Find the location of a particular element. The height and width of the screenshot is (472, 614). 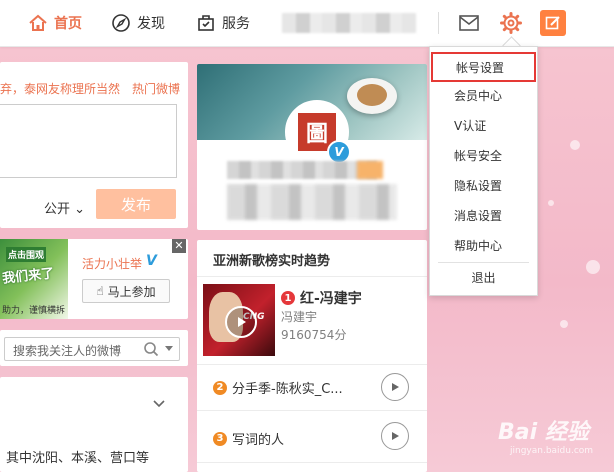

nav-home: 首页 is located at coordinates (55, 23).